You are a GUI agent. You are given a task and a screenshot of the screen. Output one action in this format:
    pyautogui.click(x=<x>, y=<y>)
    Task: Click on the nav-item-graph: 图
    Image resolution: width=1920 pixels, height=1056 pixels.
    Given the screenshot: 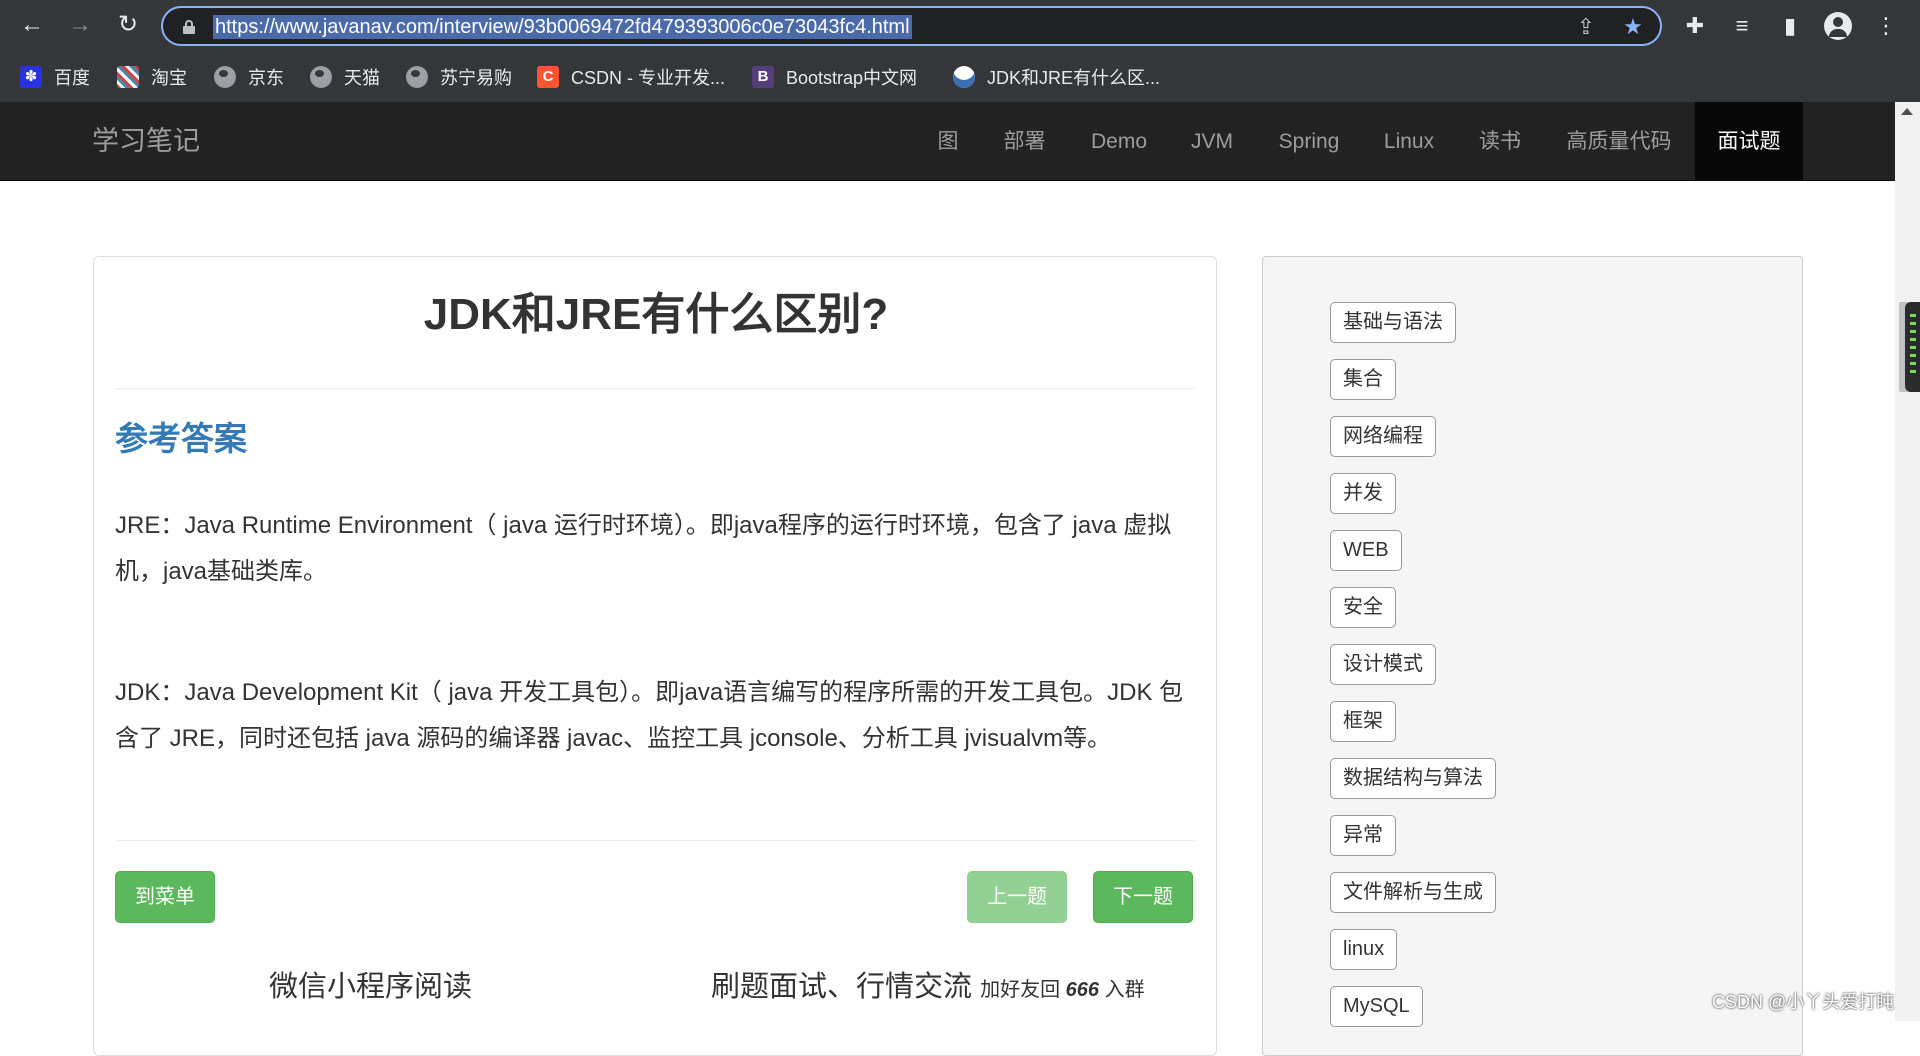 What is the action you would take?
    pyautogui.click(x=948, y=141)
    